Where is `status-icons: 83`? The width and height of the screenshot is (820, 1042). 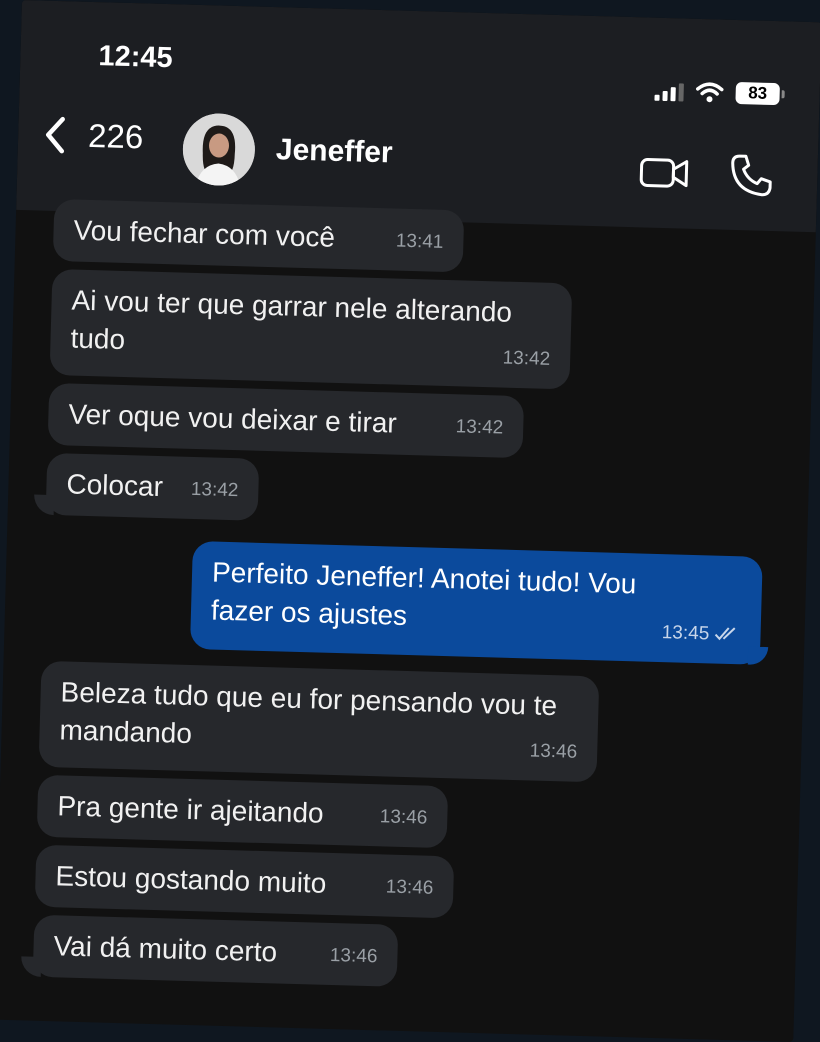
status-icons: 83 is located at coordinates (717, 93).